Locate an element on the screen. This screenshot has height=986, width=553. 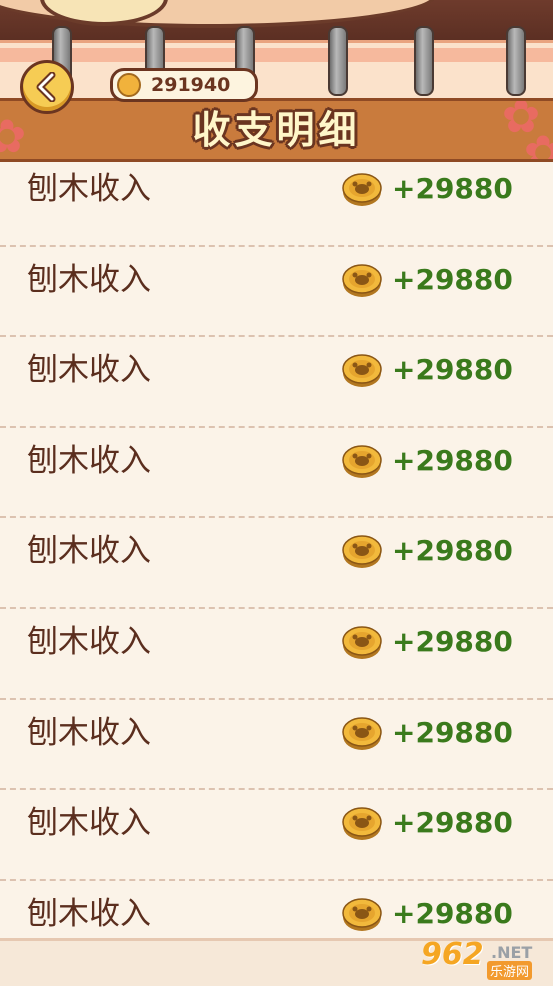
cover-stripe is located at coordinates (276, 55).